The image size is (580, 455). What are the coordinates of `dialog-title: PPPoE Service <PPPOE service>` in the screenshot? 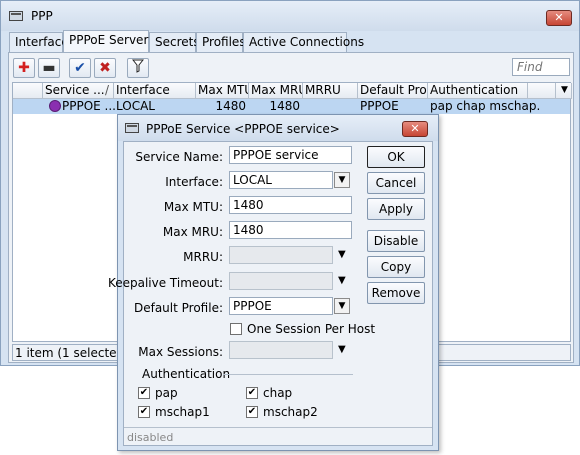 It's located at (243, 129).